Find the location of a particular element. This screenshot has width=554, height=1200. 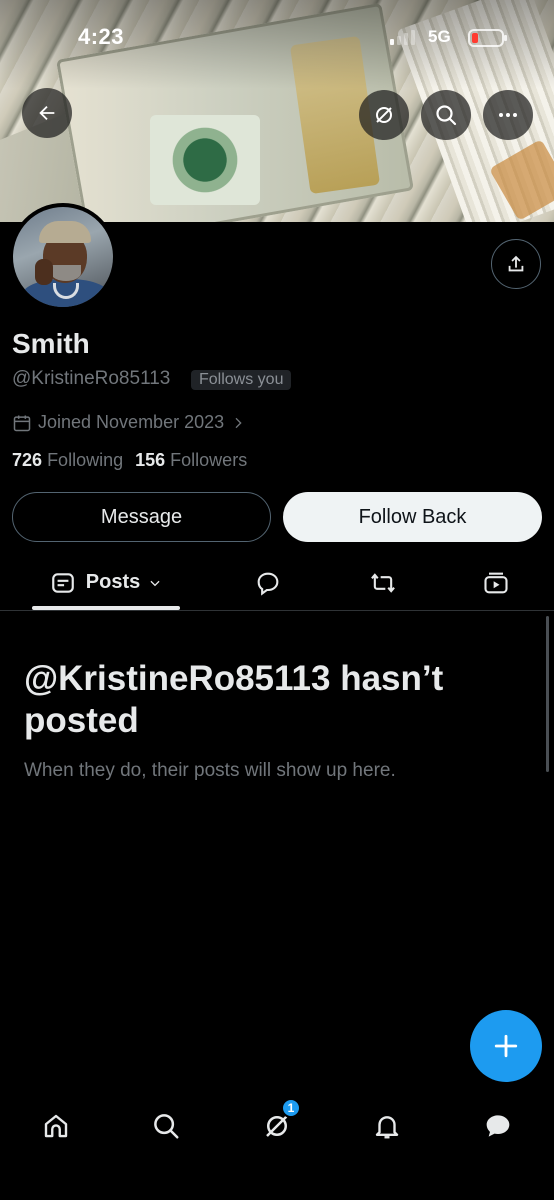

plus-icon is located at coordinates (506, 1046).